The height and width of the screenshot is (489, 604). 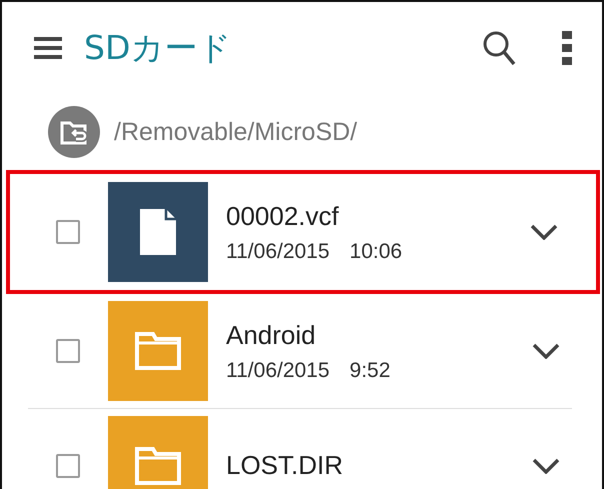 I want to click on file-name: LOST.DIR, so click(x=285, y=465).